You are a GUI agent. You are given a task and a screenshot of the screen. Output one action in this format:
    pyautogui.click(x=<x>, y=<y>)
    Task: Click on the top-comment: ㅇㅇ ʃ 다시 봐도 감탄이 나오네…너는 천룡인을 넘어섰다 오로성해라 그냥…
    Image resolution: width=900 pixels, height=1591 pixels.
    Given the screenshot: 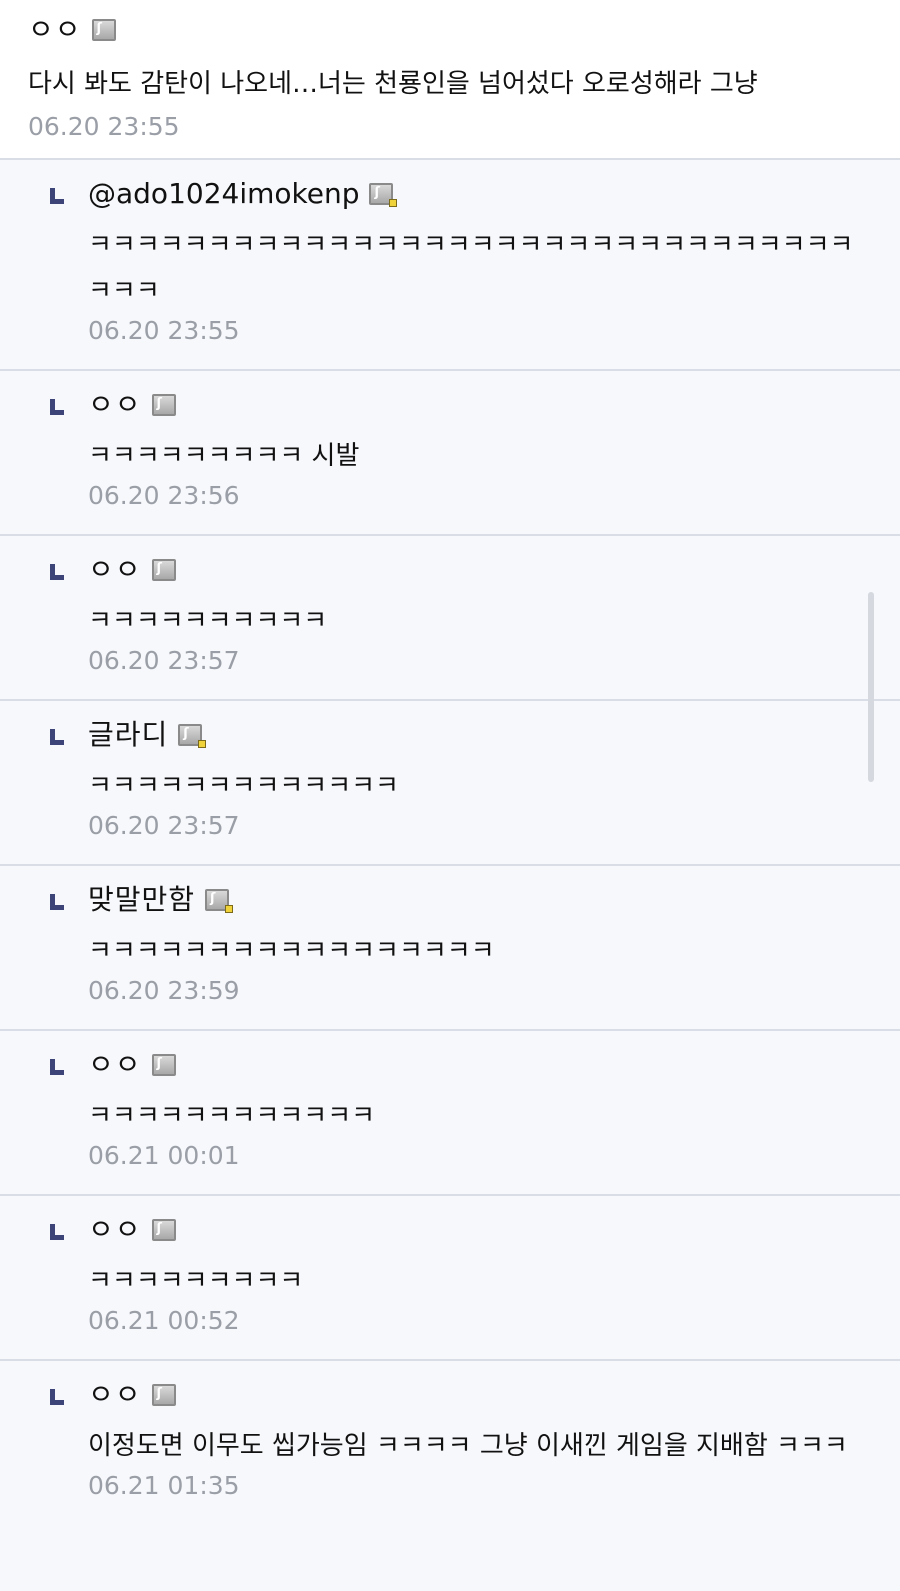 What is the action you would take?
    pyautogui.click(x=450, y=80)
    